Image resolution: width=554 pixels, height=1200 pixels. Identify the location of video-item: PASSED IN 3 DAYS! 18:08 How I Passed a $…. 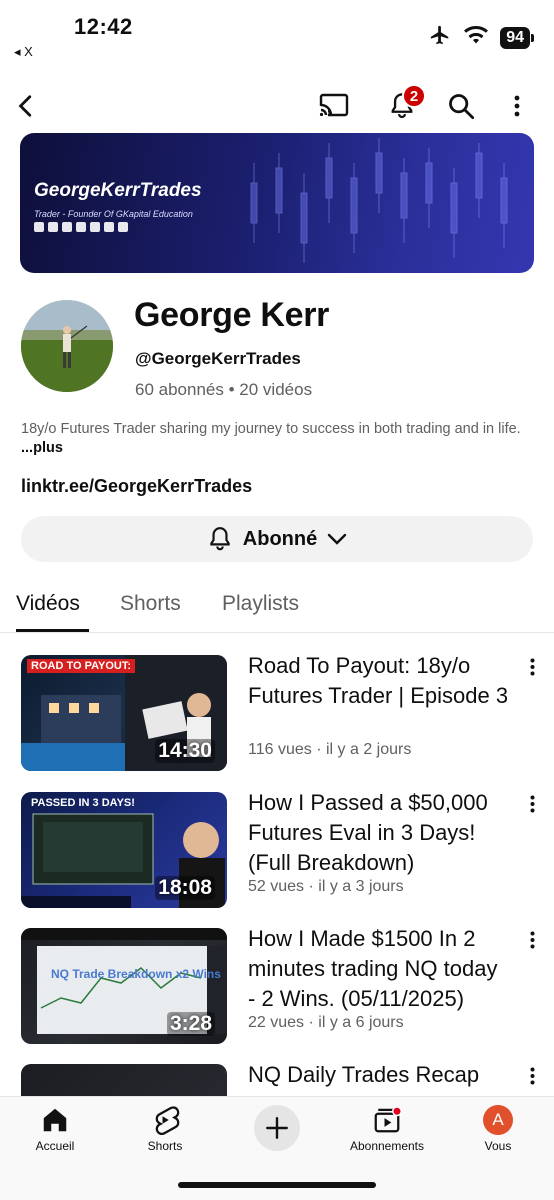
(277, 850).